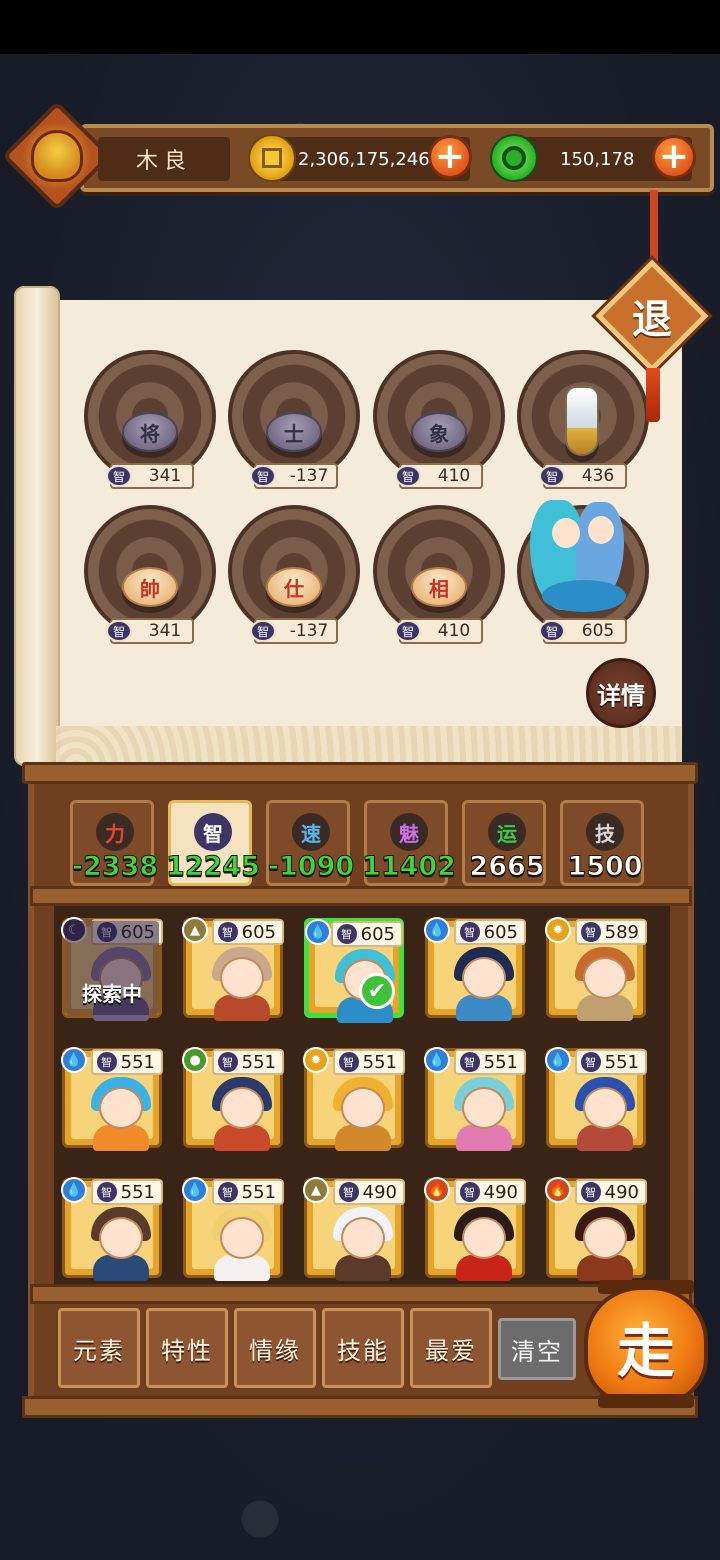  What do you see at coordinates (450, 157) in the screenshot?
I see `add-gold-button: +` at bounding box center [450, 157].